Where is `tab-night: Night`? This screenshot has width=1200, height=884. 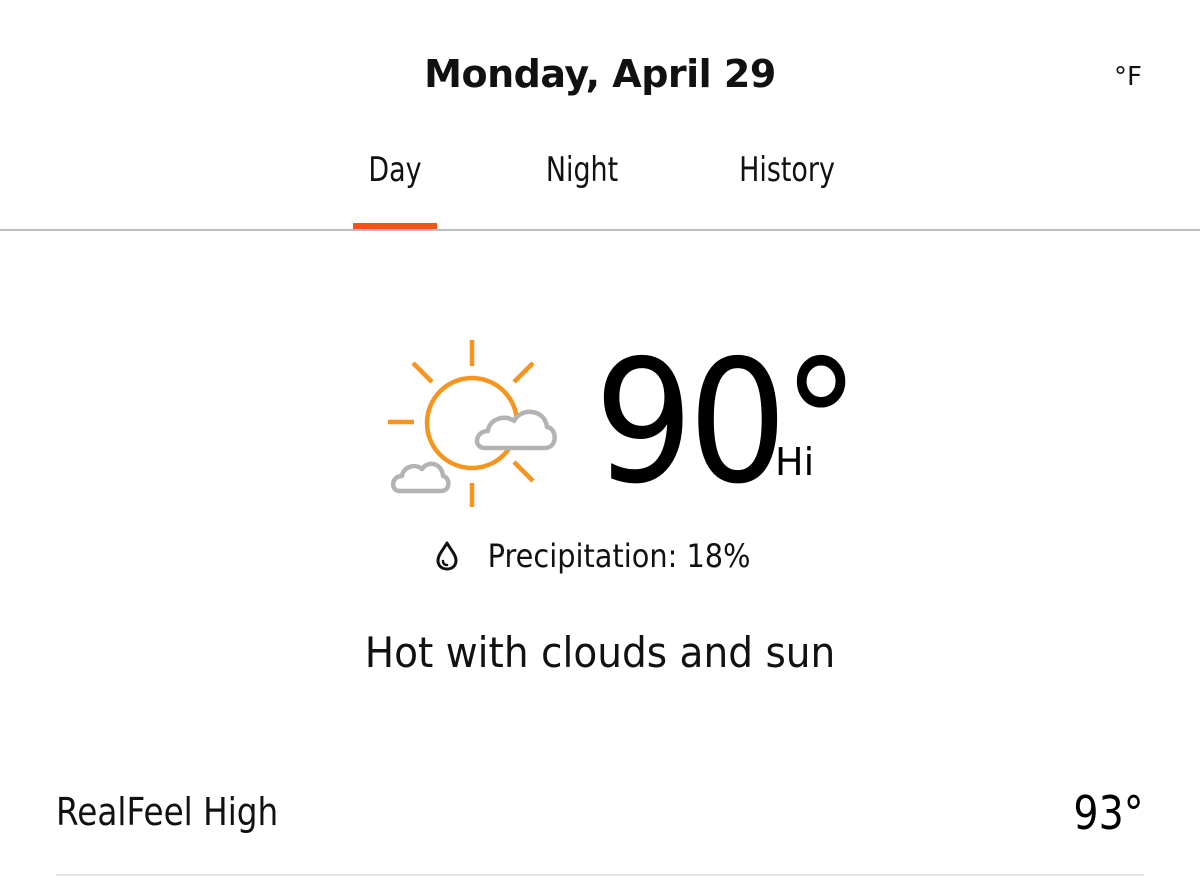
tab-night: Night is located at coordinates (582, 191).